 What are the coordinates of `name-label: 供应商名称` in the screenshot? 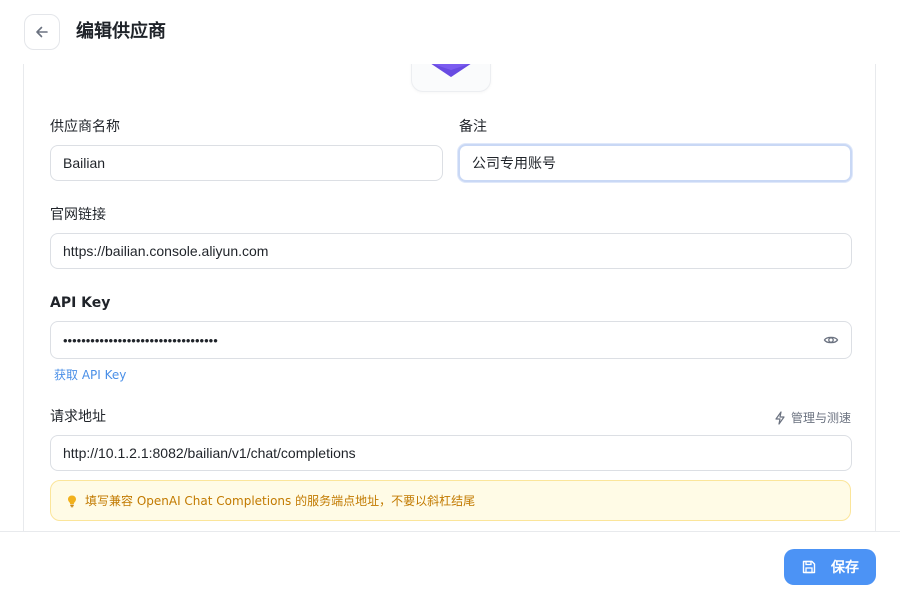 It's located at (85, 127).